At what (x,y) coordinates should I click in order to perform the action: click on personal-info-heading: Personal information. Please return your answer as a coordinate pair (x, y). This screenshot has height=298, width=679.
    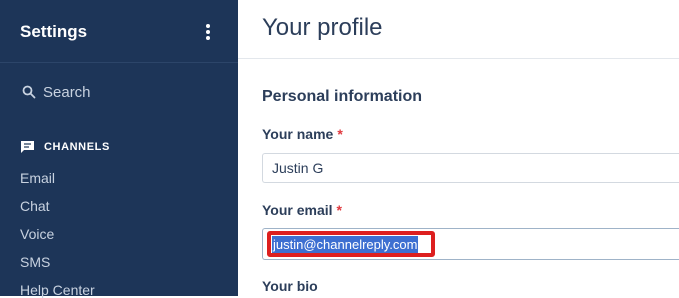
    Looking at the image, I should click on (342, 96).